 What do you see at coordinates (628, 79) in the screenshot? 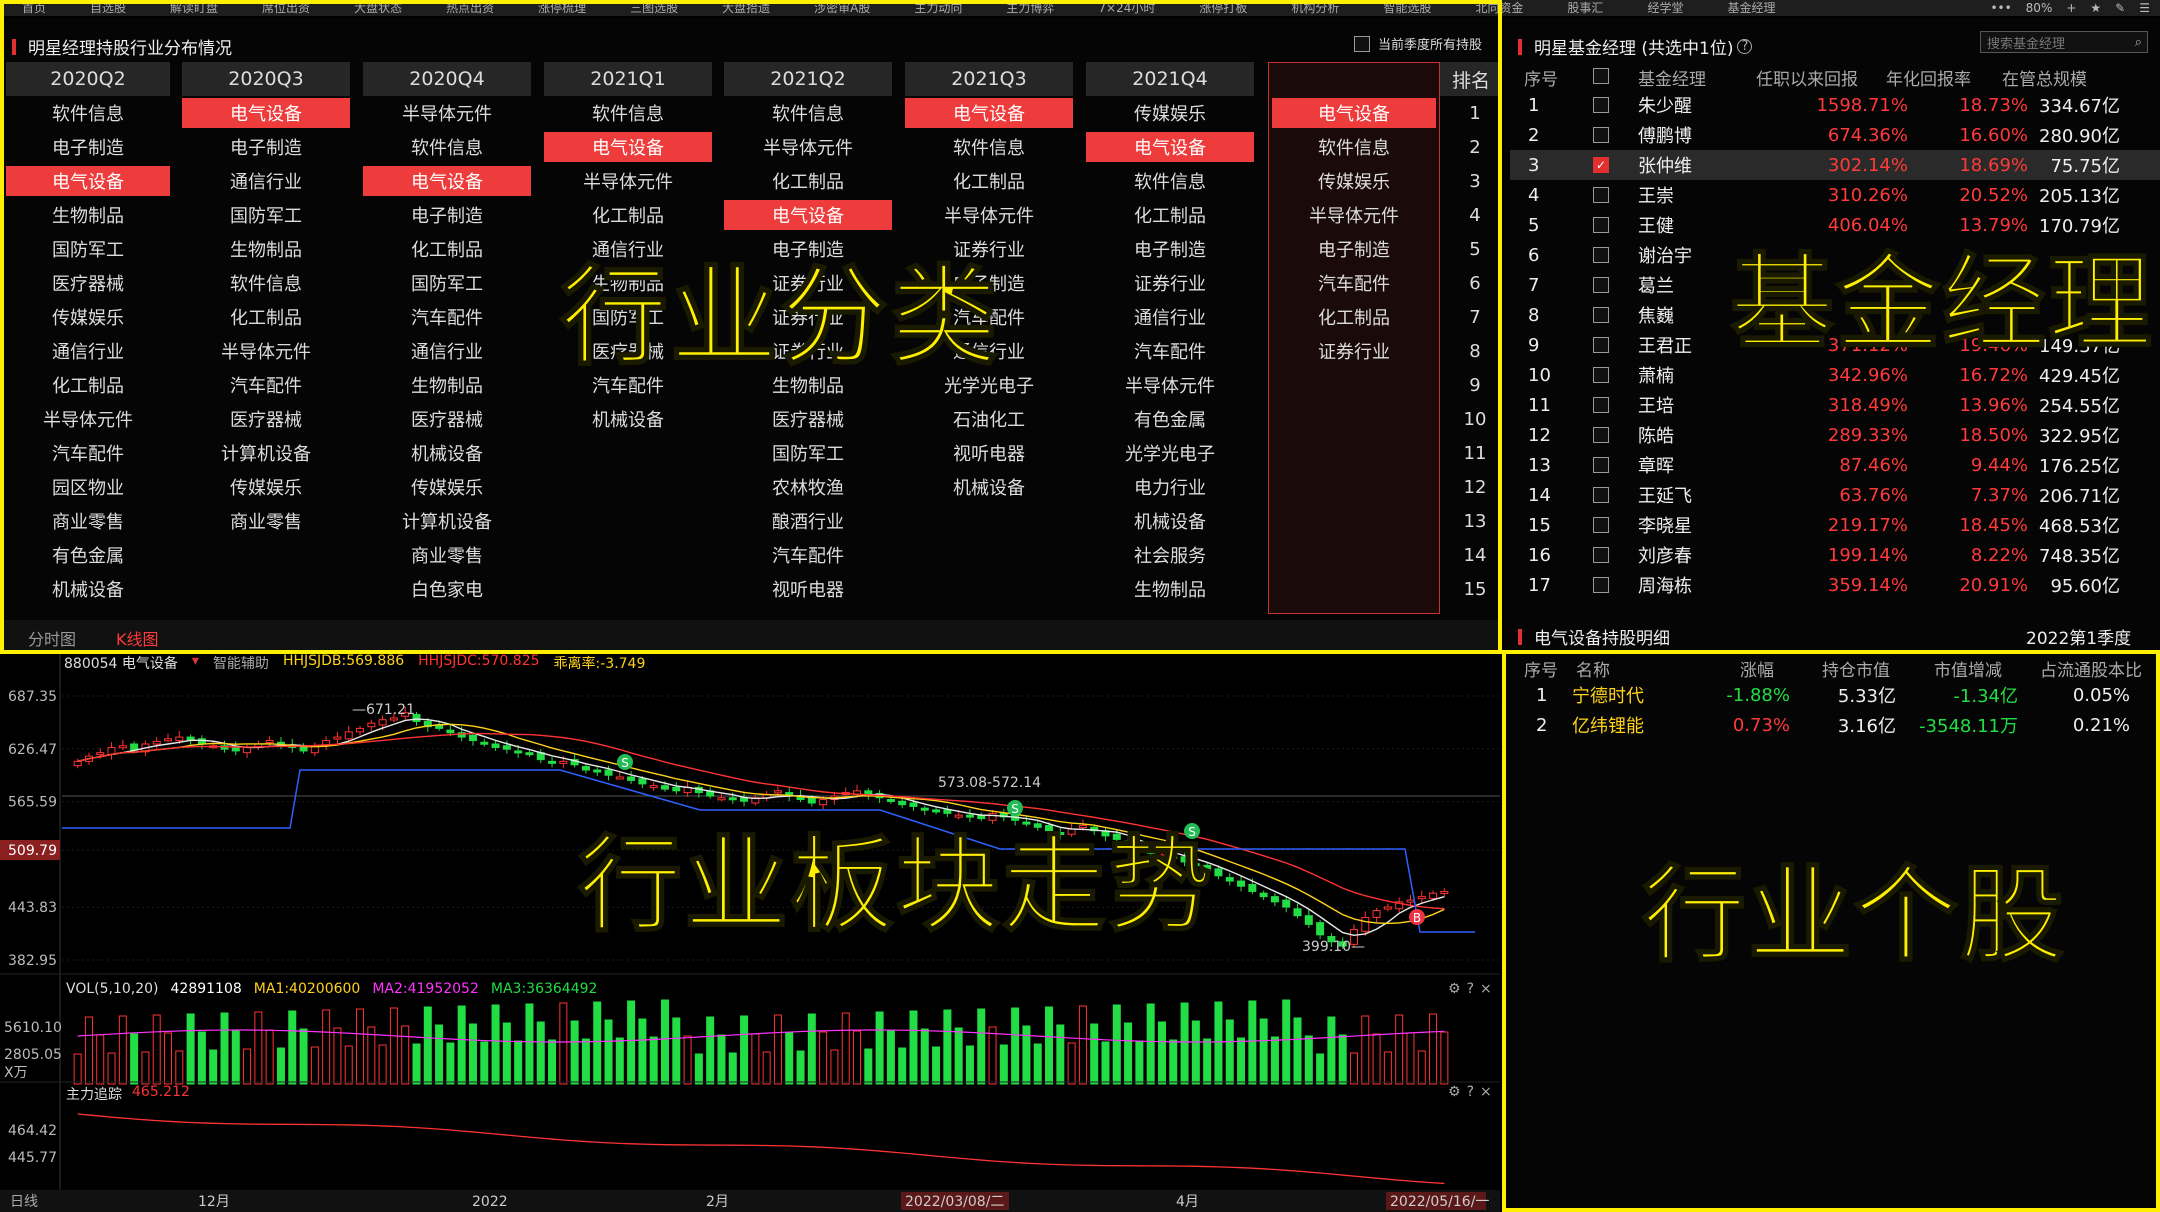
I see `quarter-header: 2021Q1` at bounding box center [628, 79].